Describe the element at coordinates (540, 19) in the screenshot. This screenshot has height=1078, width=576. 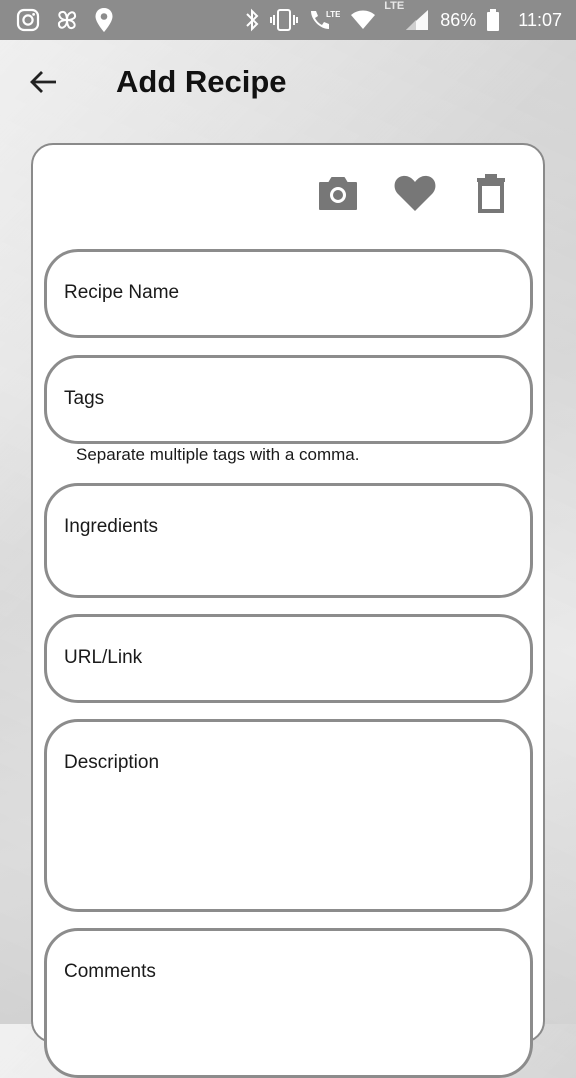
I see `clock: 11:07` at that location.